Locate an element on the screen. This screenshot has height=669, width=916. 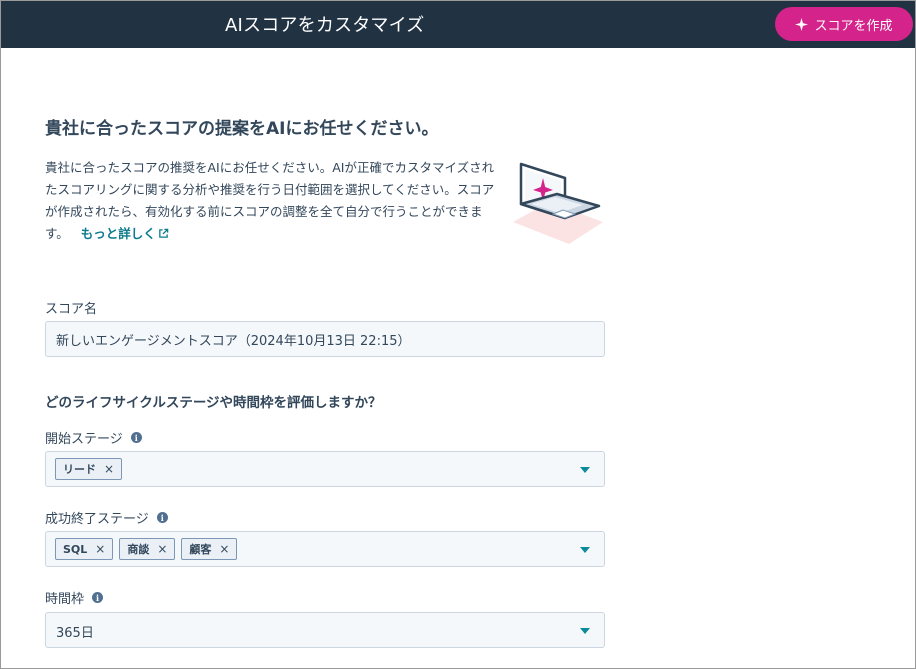
timeframe-value: 365日 is located at coordinates (75, 633).